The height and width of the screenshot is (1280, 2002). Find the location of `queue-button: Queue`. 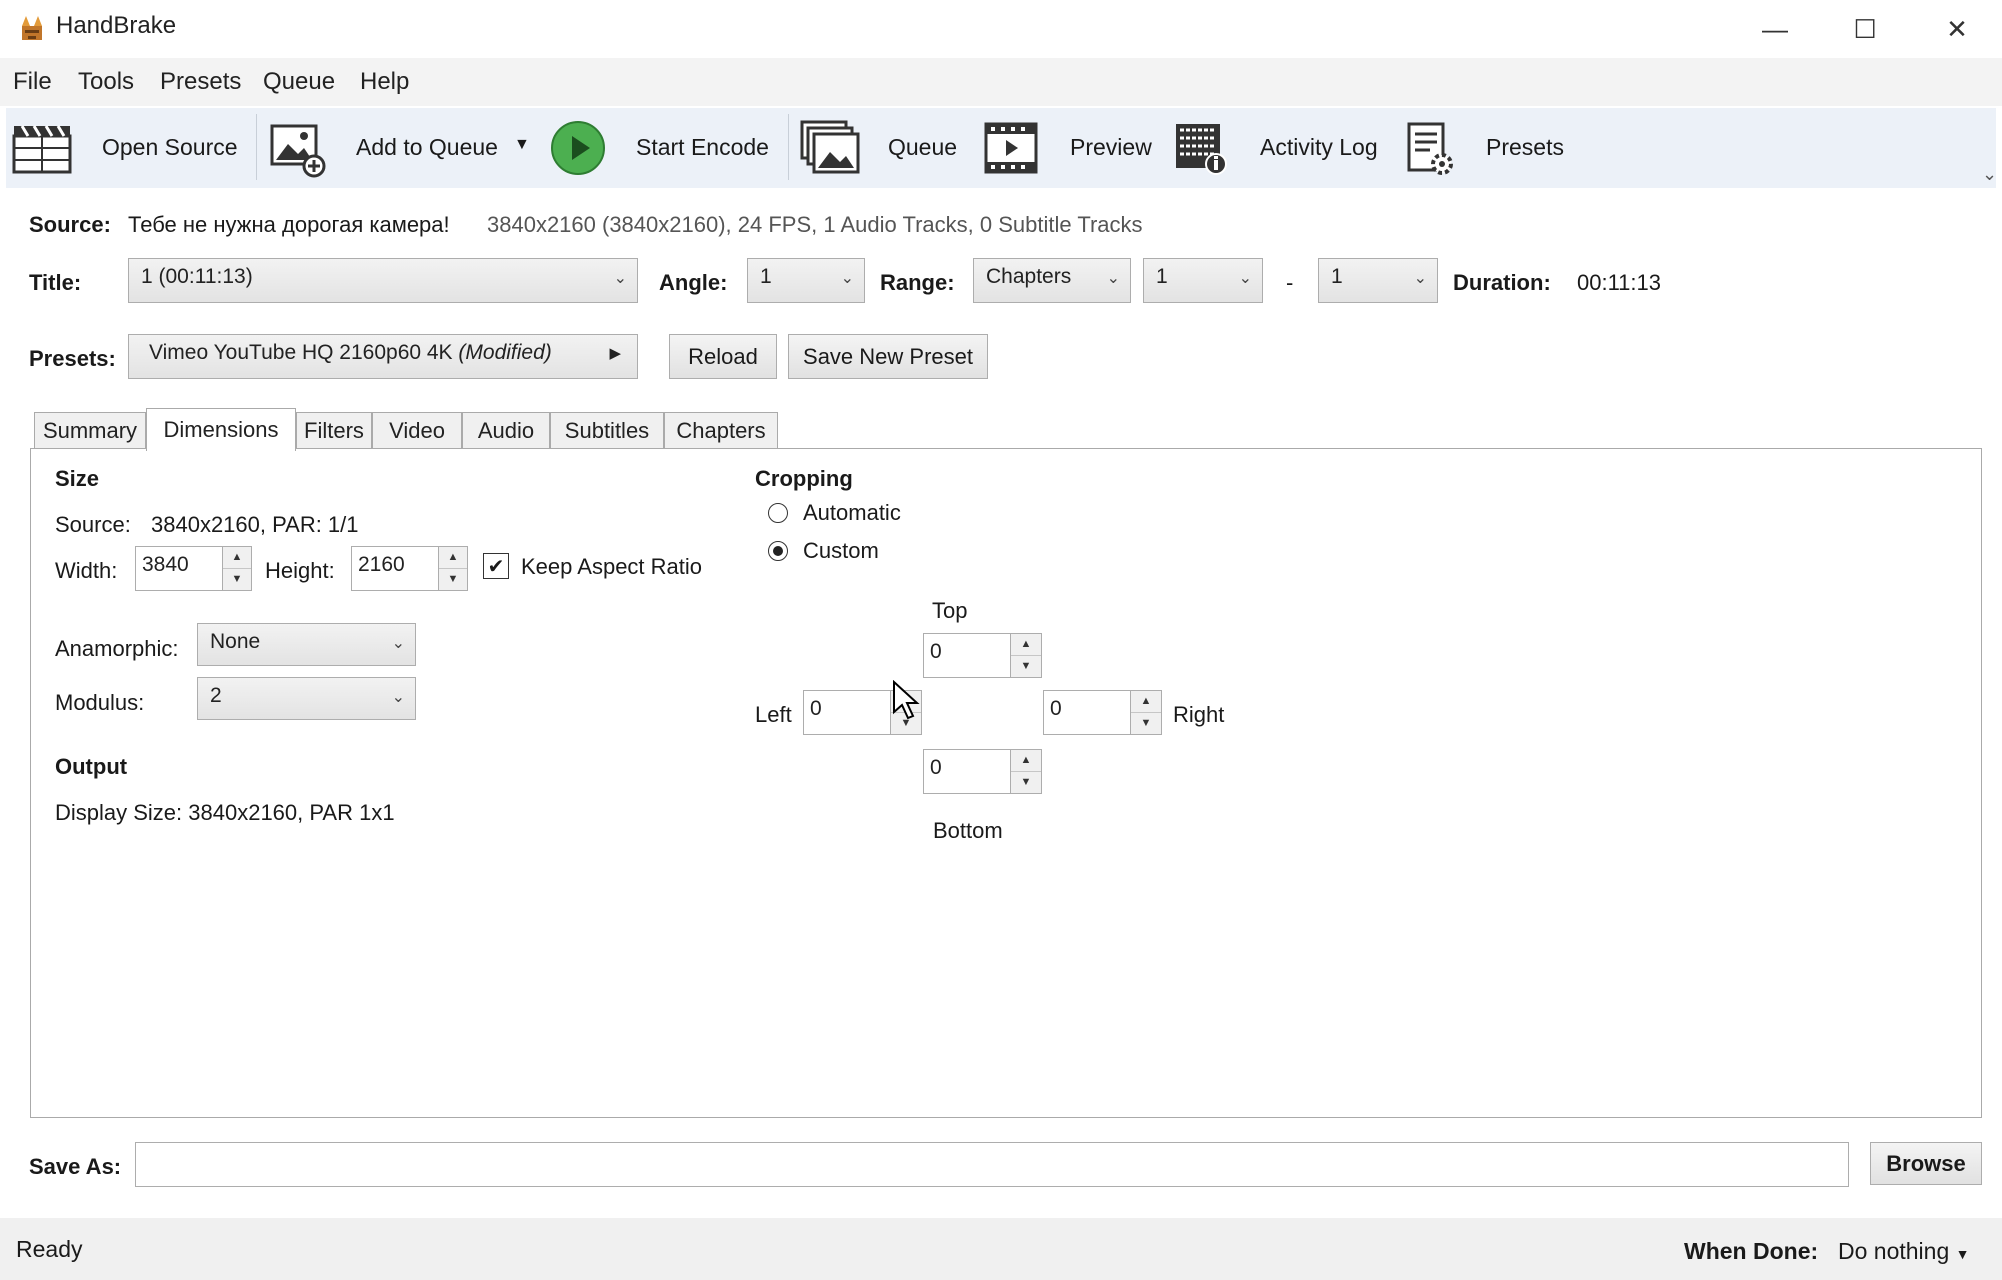

queue-button: Queue is located at coordinates (880, 149).